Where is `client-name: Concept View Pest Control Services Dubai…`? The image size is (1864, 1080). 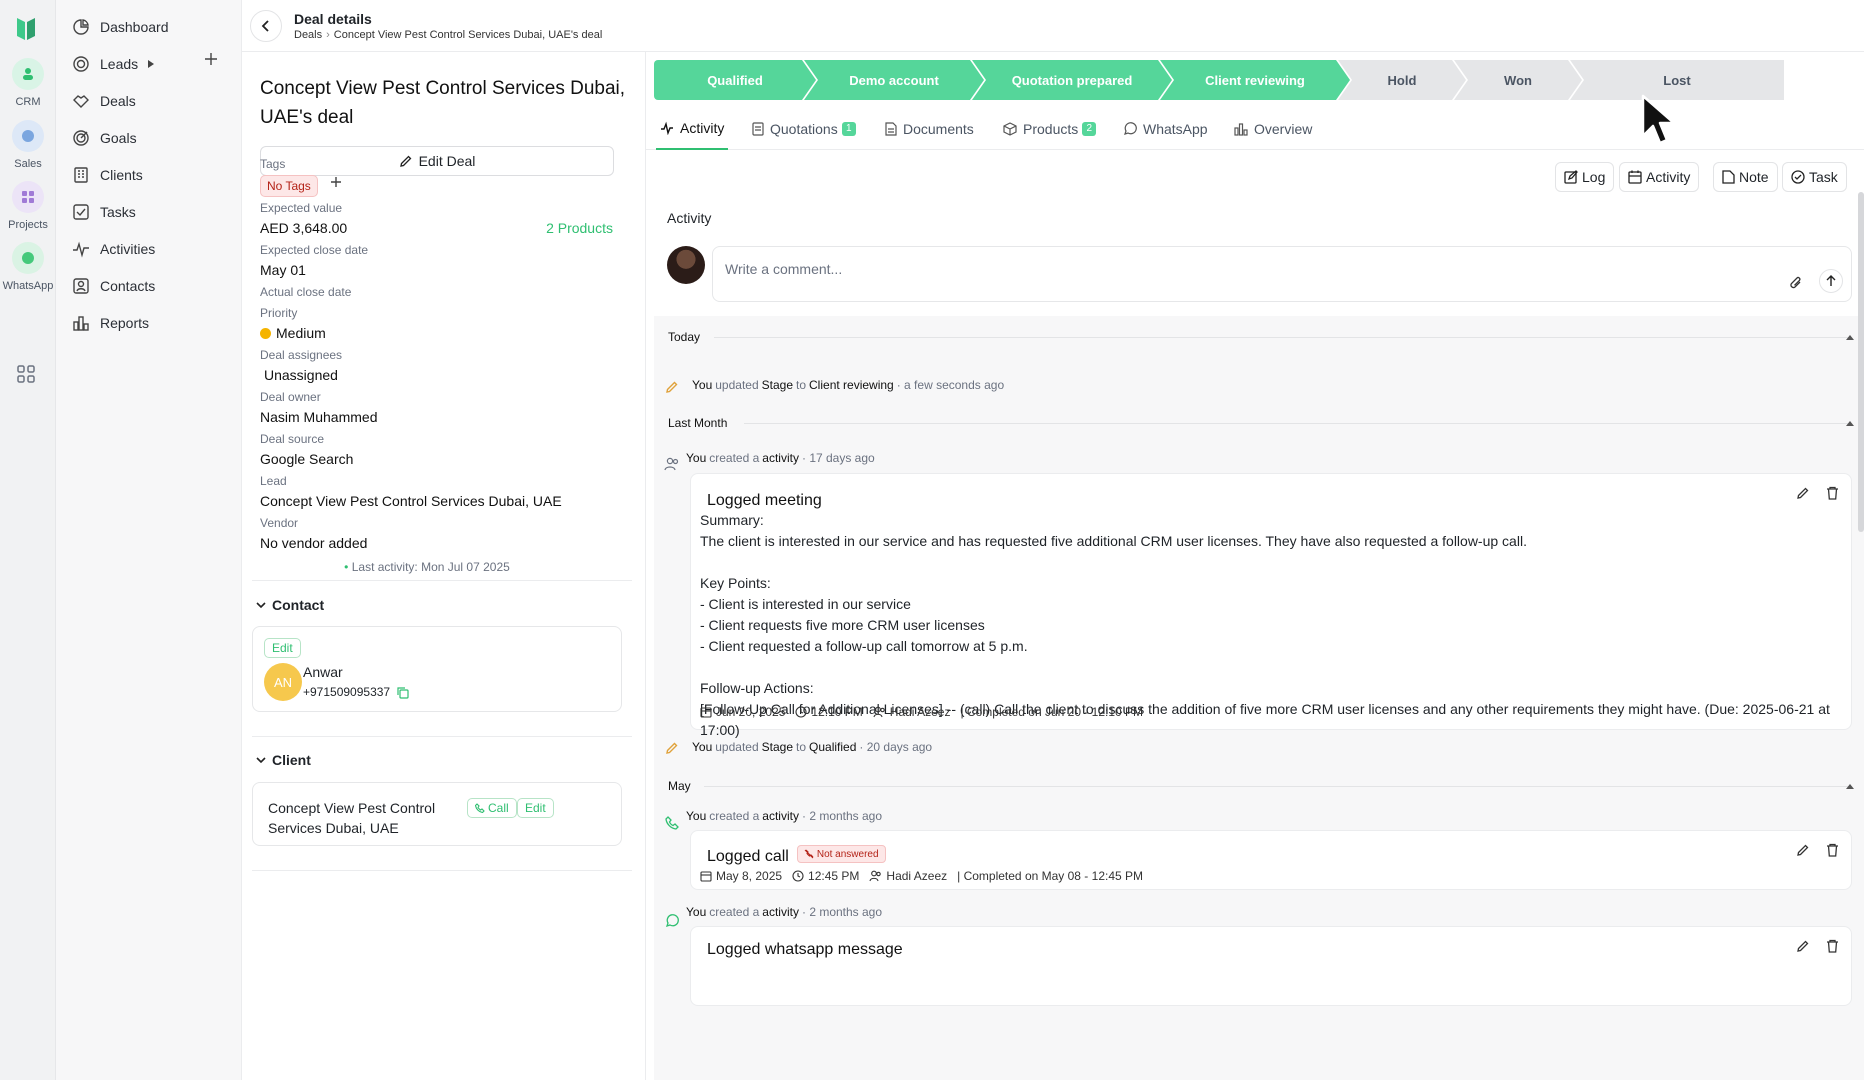
client-name: Concept View Pest Control Services Dubai… is located at coordinates (358, 818).